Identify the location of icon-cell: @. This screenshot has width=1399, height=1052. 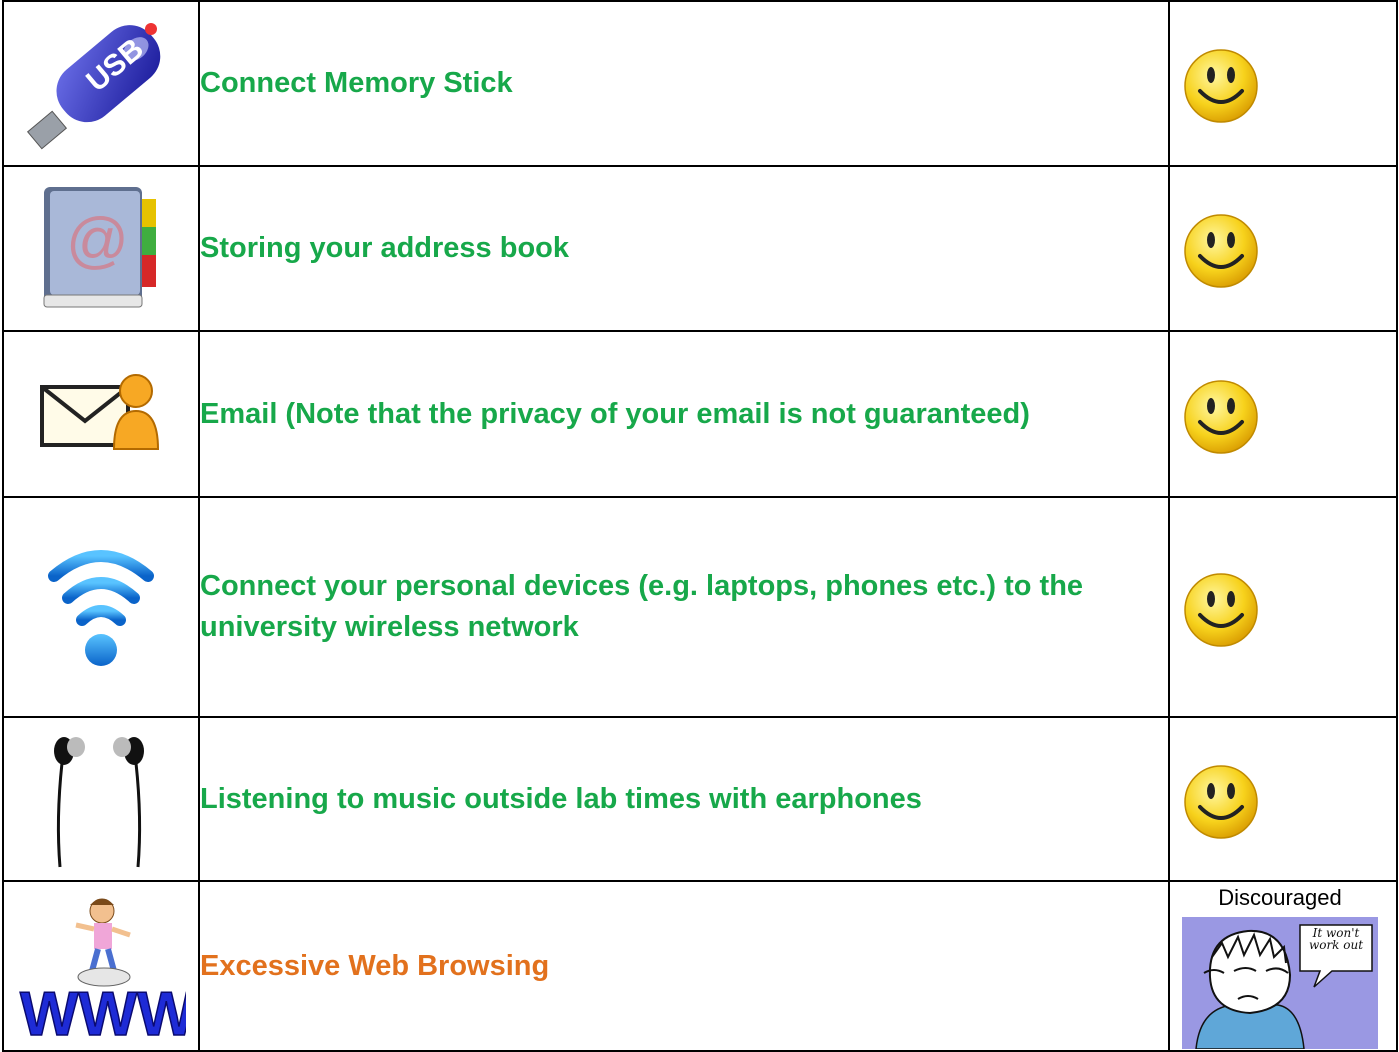
(101, 248).